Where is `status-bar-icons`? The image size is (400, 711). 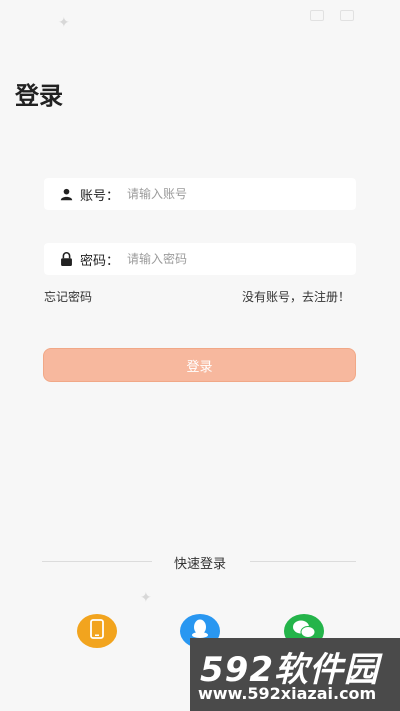 status-bar-icons is located at coordinates (332, 15).